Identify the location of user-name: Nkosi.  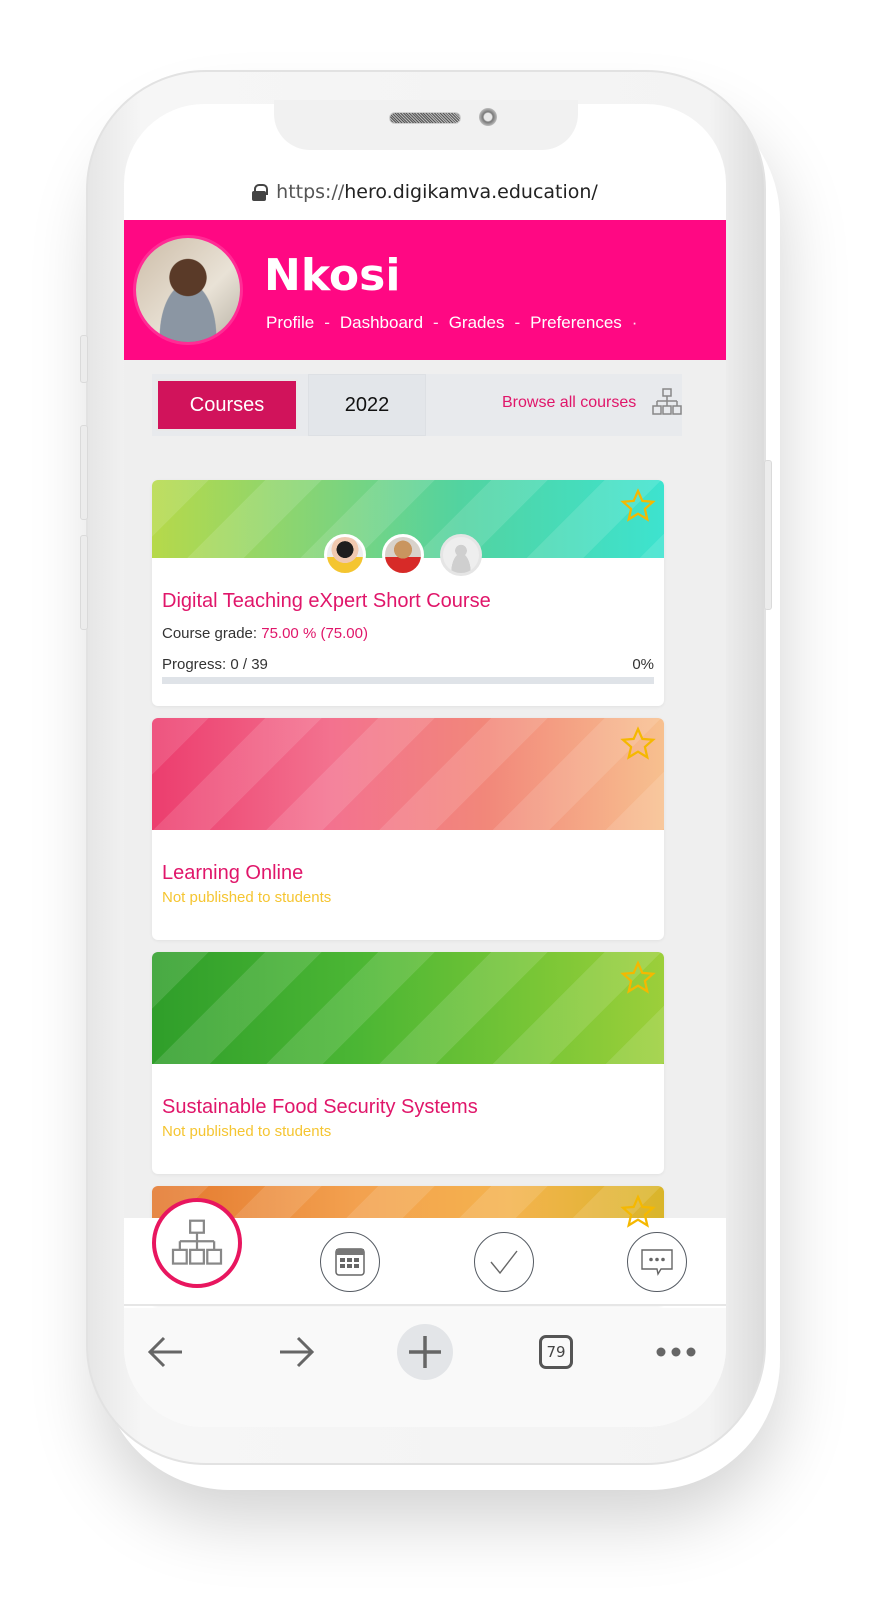
(332, 275).